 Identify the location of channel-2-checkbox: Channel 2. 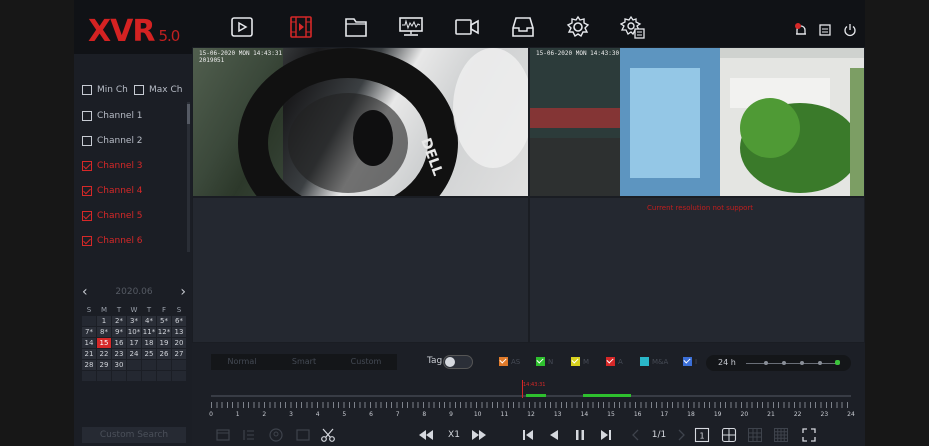
(112, 141).